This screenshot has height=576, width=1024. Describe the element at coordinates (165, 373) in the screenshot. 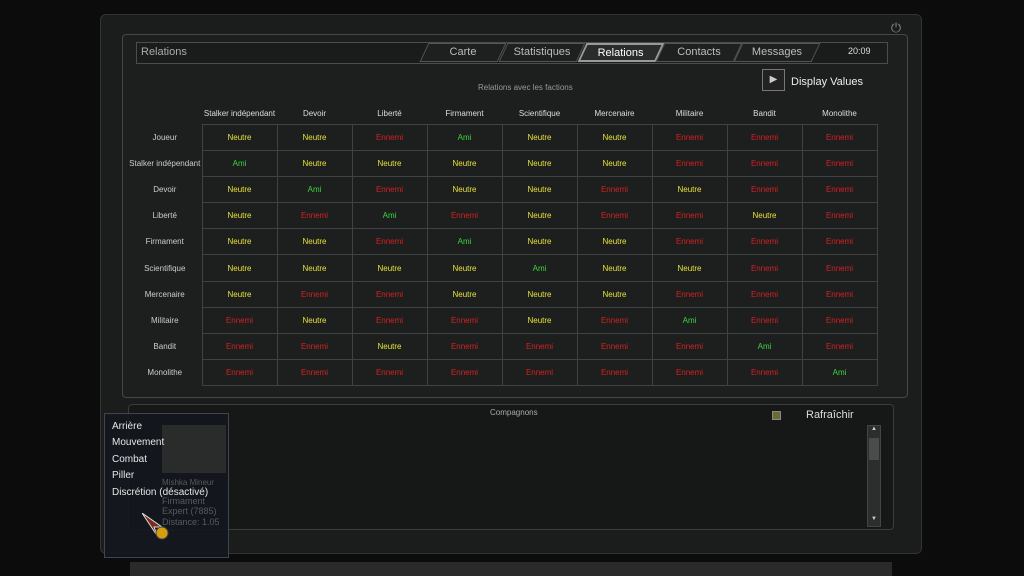

I see `row-label: Monolithe` at that location.